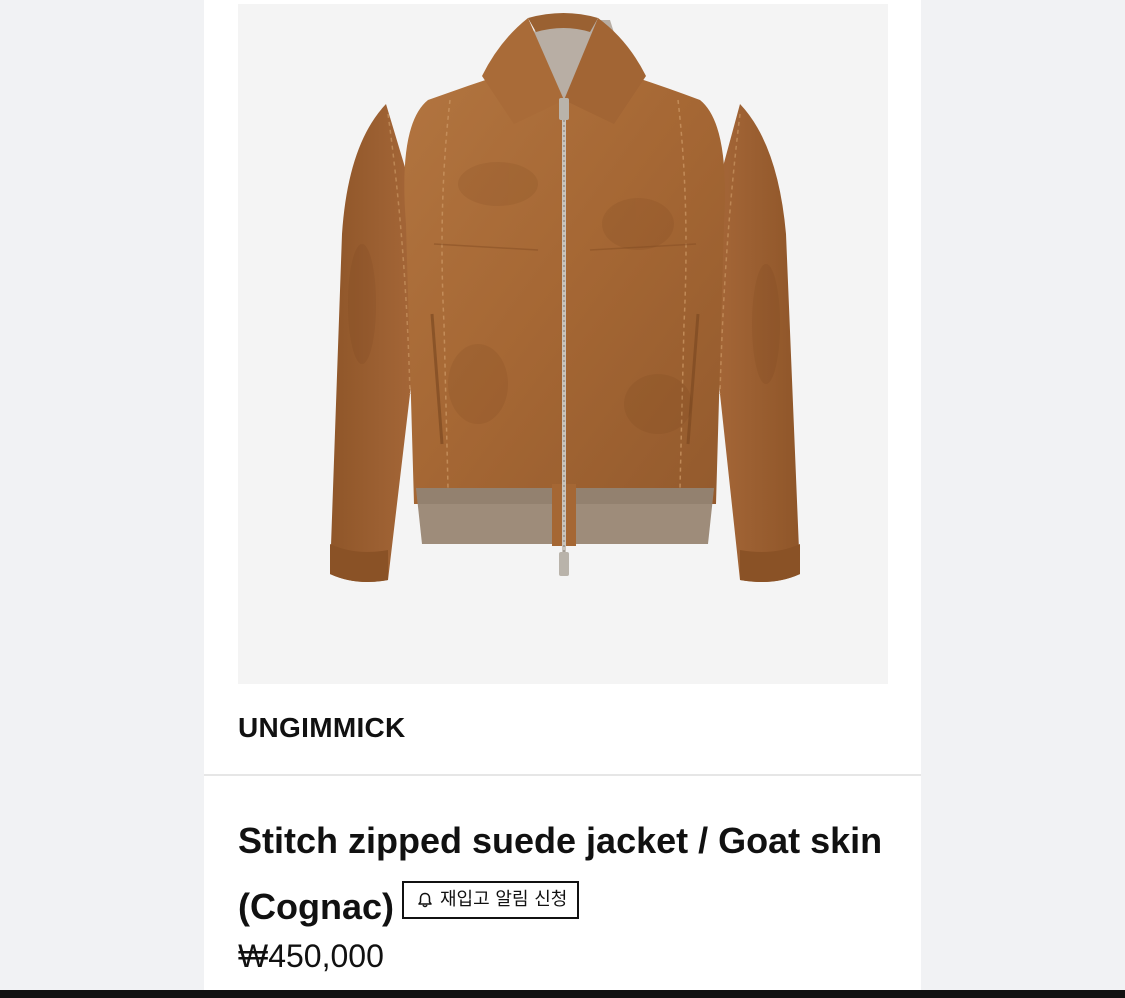 This screenshot has height=998, width=1125. Describe the element at coordinates (504, 899) in the screenshot. I see `restock-alert-label: 재입고 알림 신청` at that location.